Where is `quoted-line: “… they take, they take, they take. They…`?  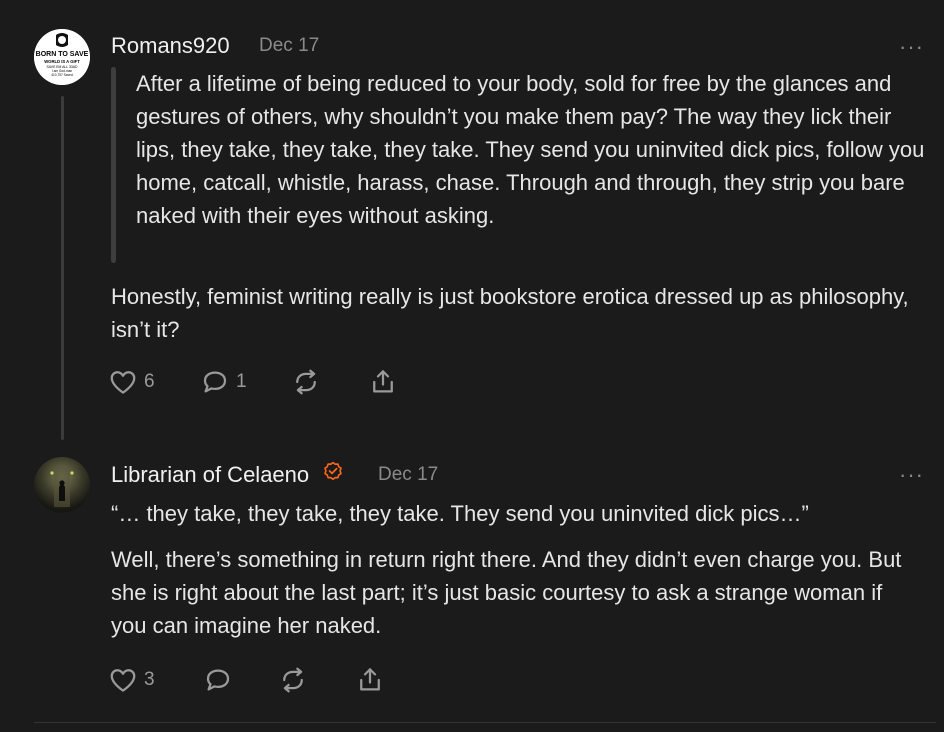
quoted-line: “… they take, they take, they take. They… is located at coordinates (460, 513).